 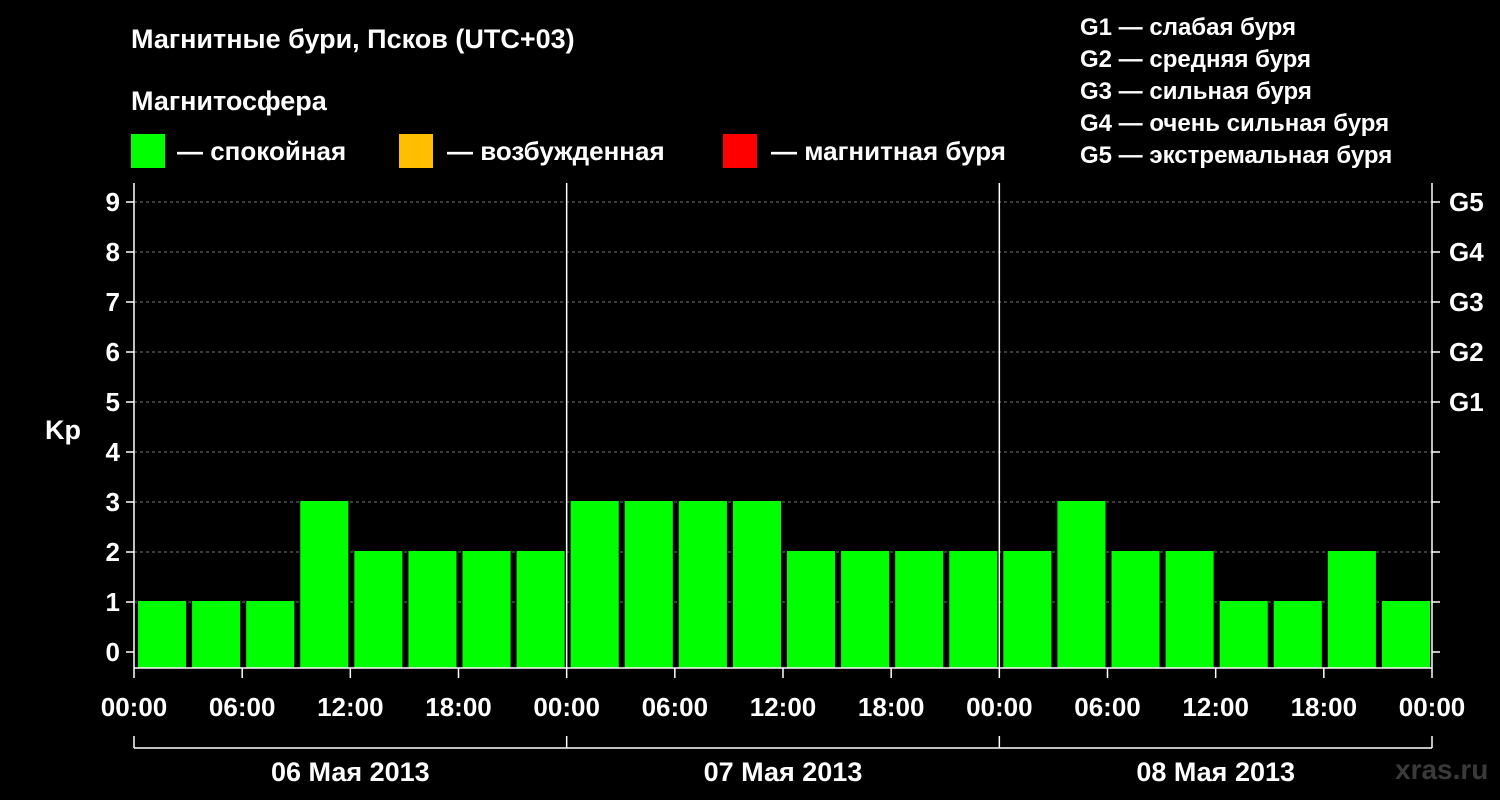 What do you see at coordinates (113, 252) in the screenshot?
I see `y-tick-label: 8` at bounding box center [113, 252].